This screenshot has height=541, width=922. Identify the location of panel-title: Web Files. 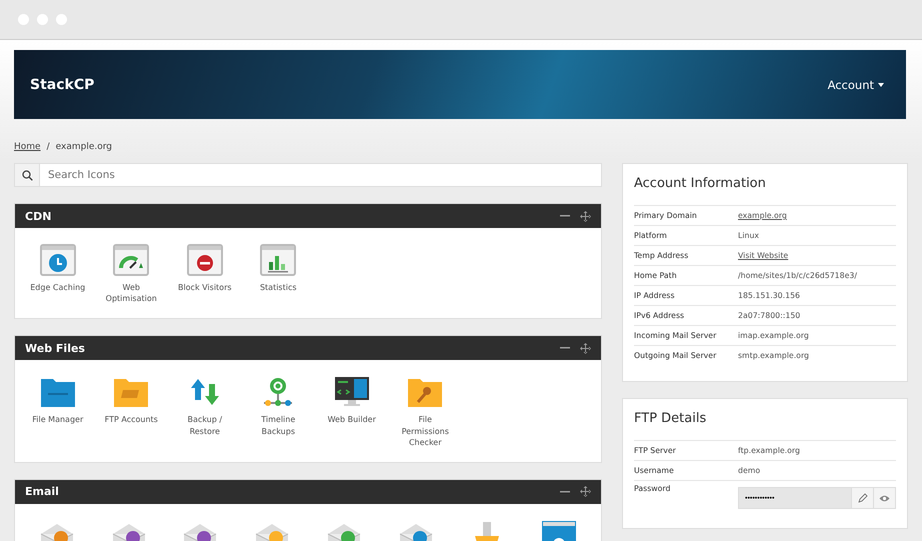
(55, 348).